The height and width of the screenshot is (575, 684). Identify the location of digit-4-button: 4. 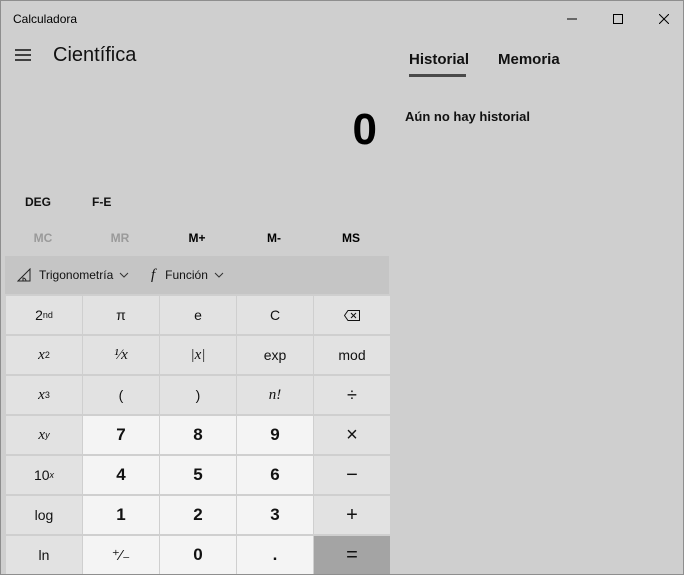
(121, 475).